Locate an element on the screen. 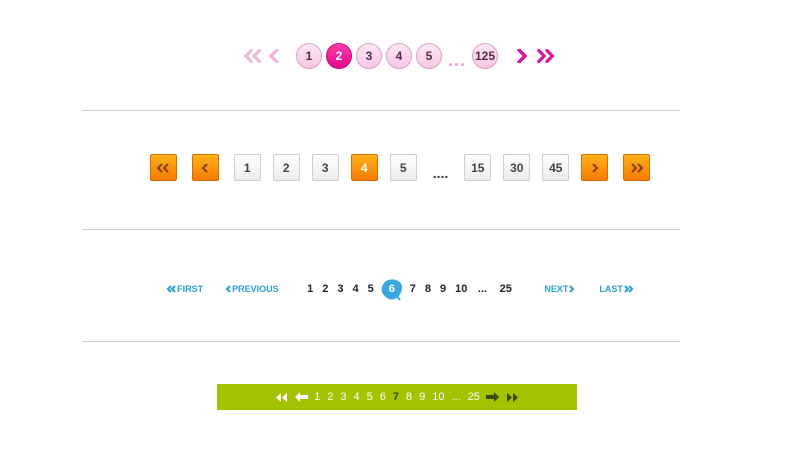 The image size is (800, 452). page-button-2: 2 is located at coordinates (286, 167).